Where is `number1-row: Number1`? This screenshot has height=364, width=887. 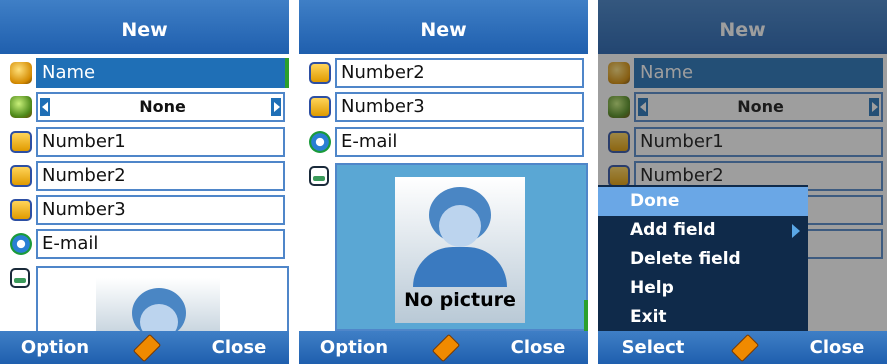
number1-row: Number1 is located at coordinates (148, 142).